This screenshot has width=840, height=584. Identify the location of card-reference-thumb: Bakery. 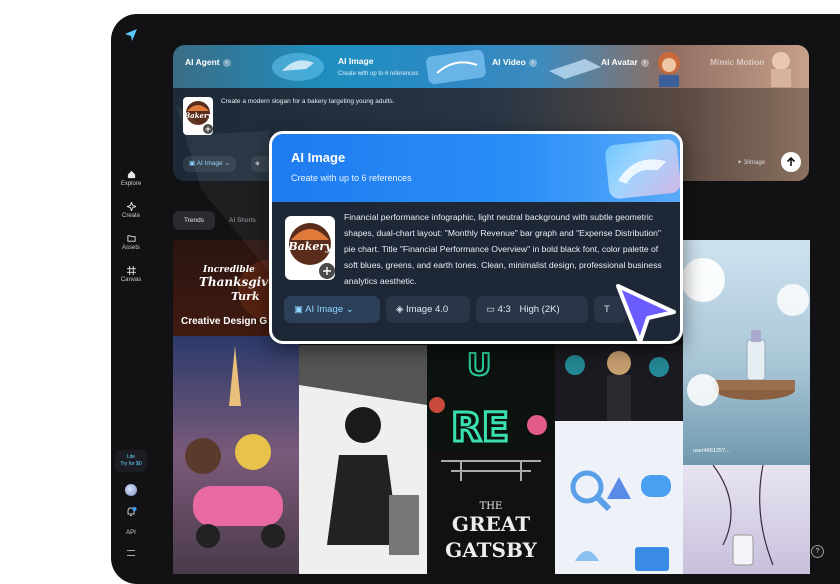
(310, 248).